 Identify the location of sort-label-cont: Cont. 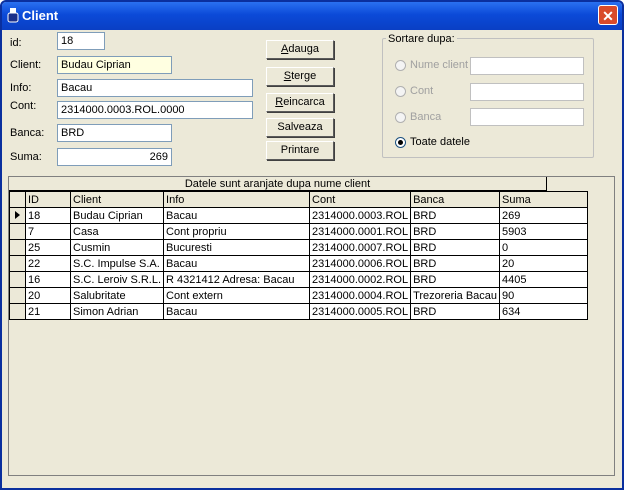
(422, 91).